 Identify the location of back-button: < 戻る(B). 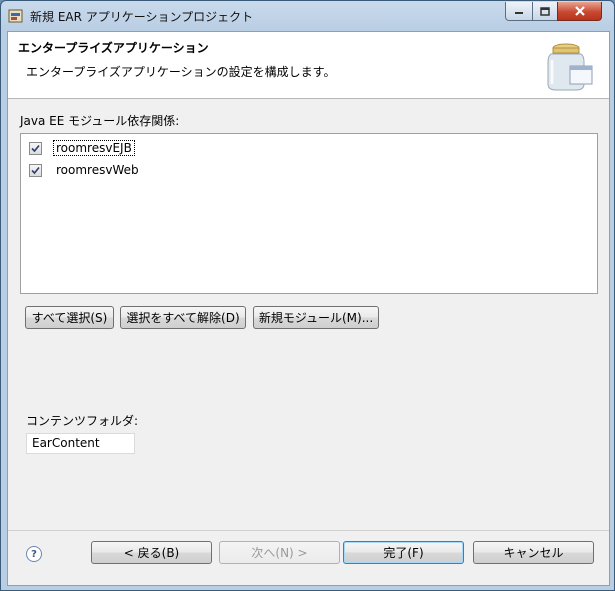
(151, 552).